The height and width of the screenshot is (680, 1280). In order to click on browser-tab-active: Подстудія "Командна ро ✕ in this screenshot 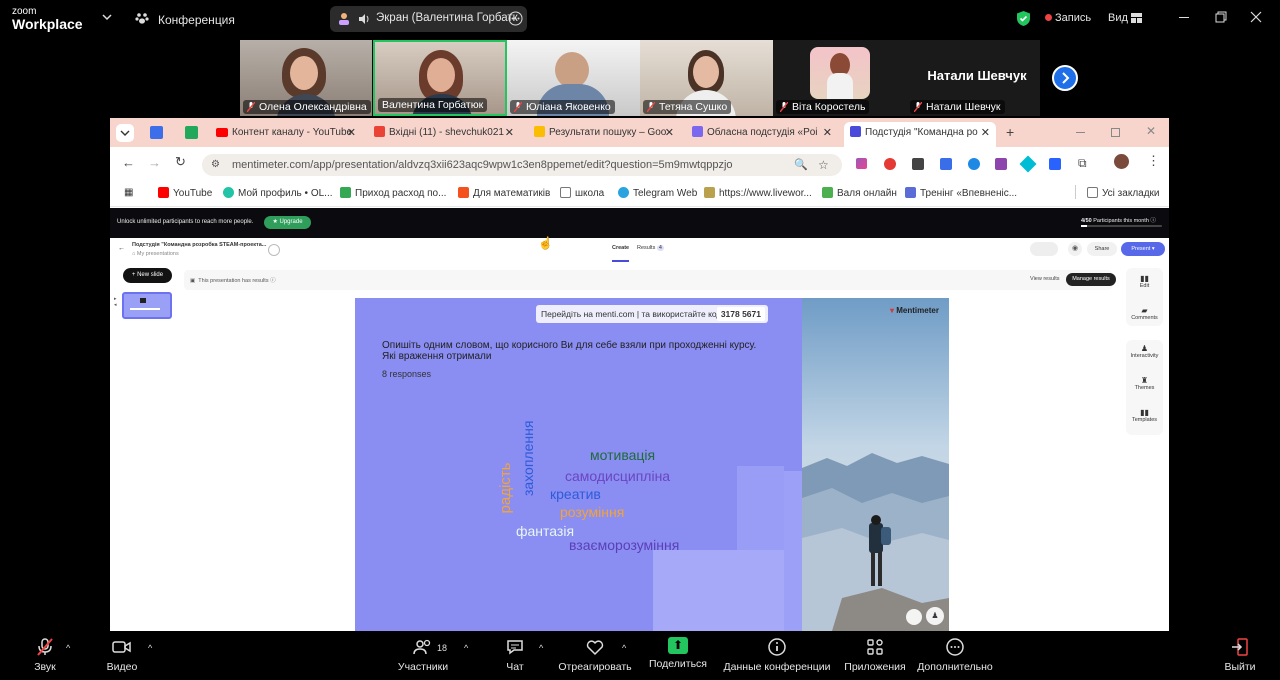, I will do `click(920, 134)`.